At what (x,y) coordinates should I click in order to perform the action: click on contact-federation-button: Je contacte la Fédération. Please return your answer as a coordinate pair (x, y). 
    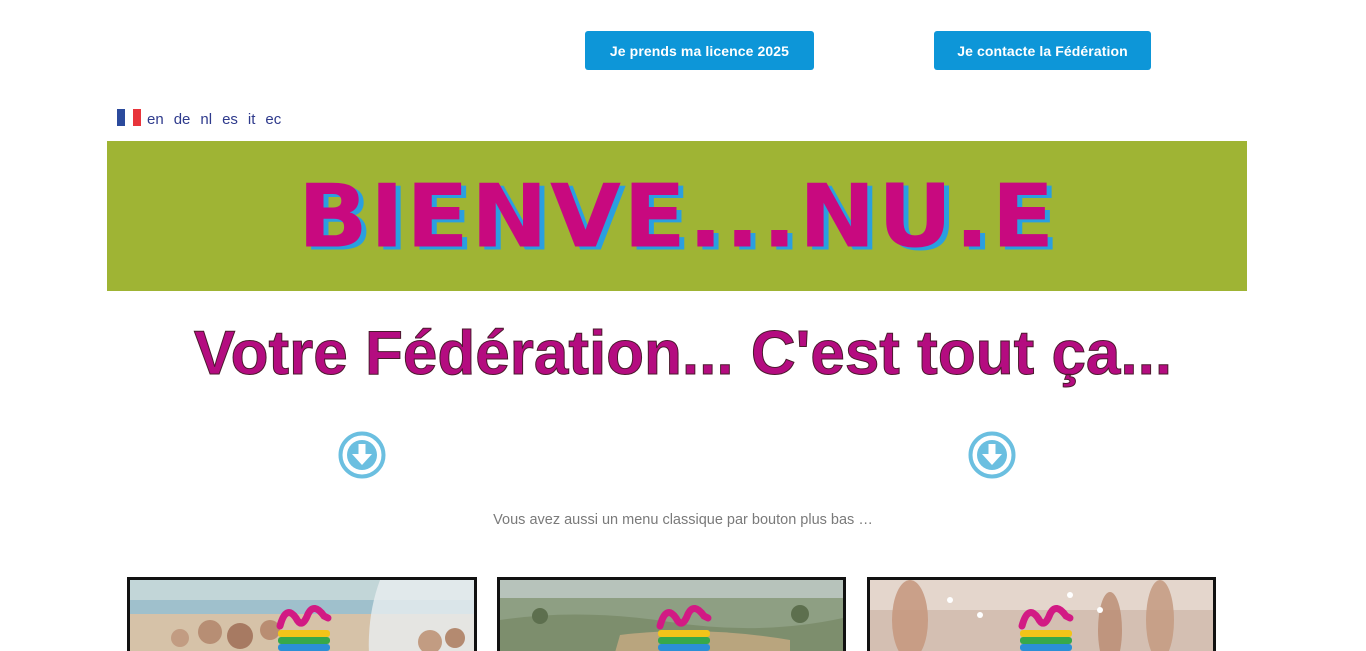
    Looking at the image, I should click on (1042, 50).